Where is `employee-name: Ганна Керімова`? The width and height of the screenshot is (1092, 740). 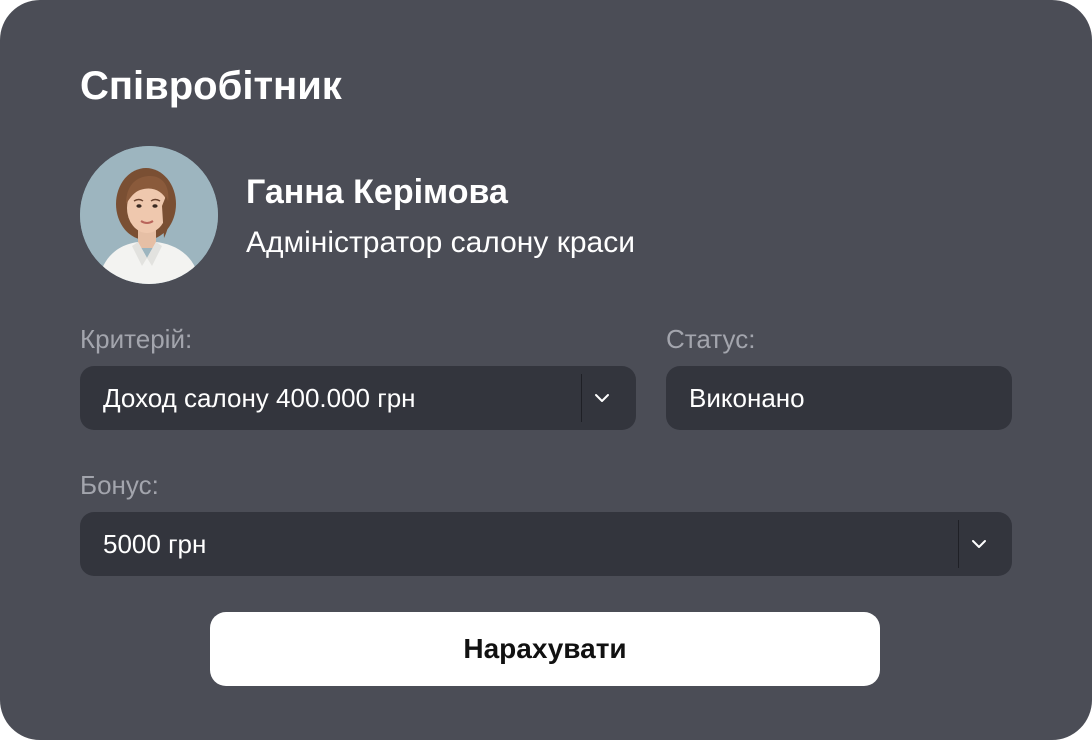 employee-name: Ганна Керімова is located at coordinates (377, 192).